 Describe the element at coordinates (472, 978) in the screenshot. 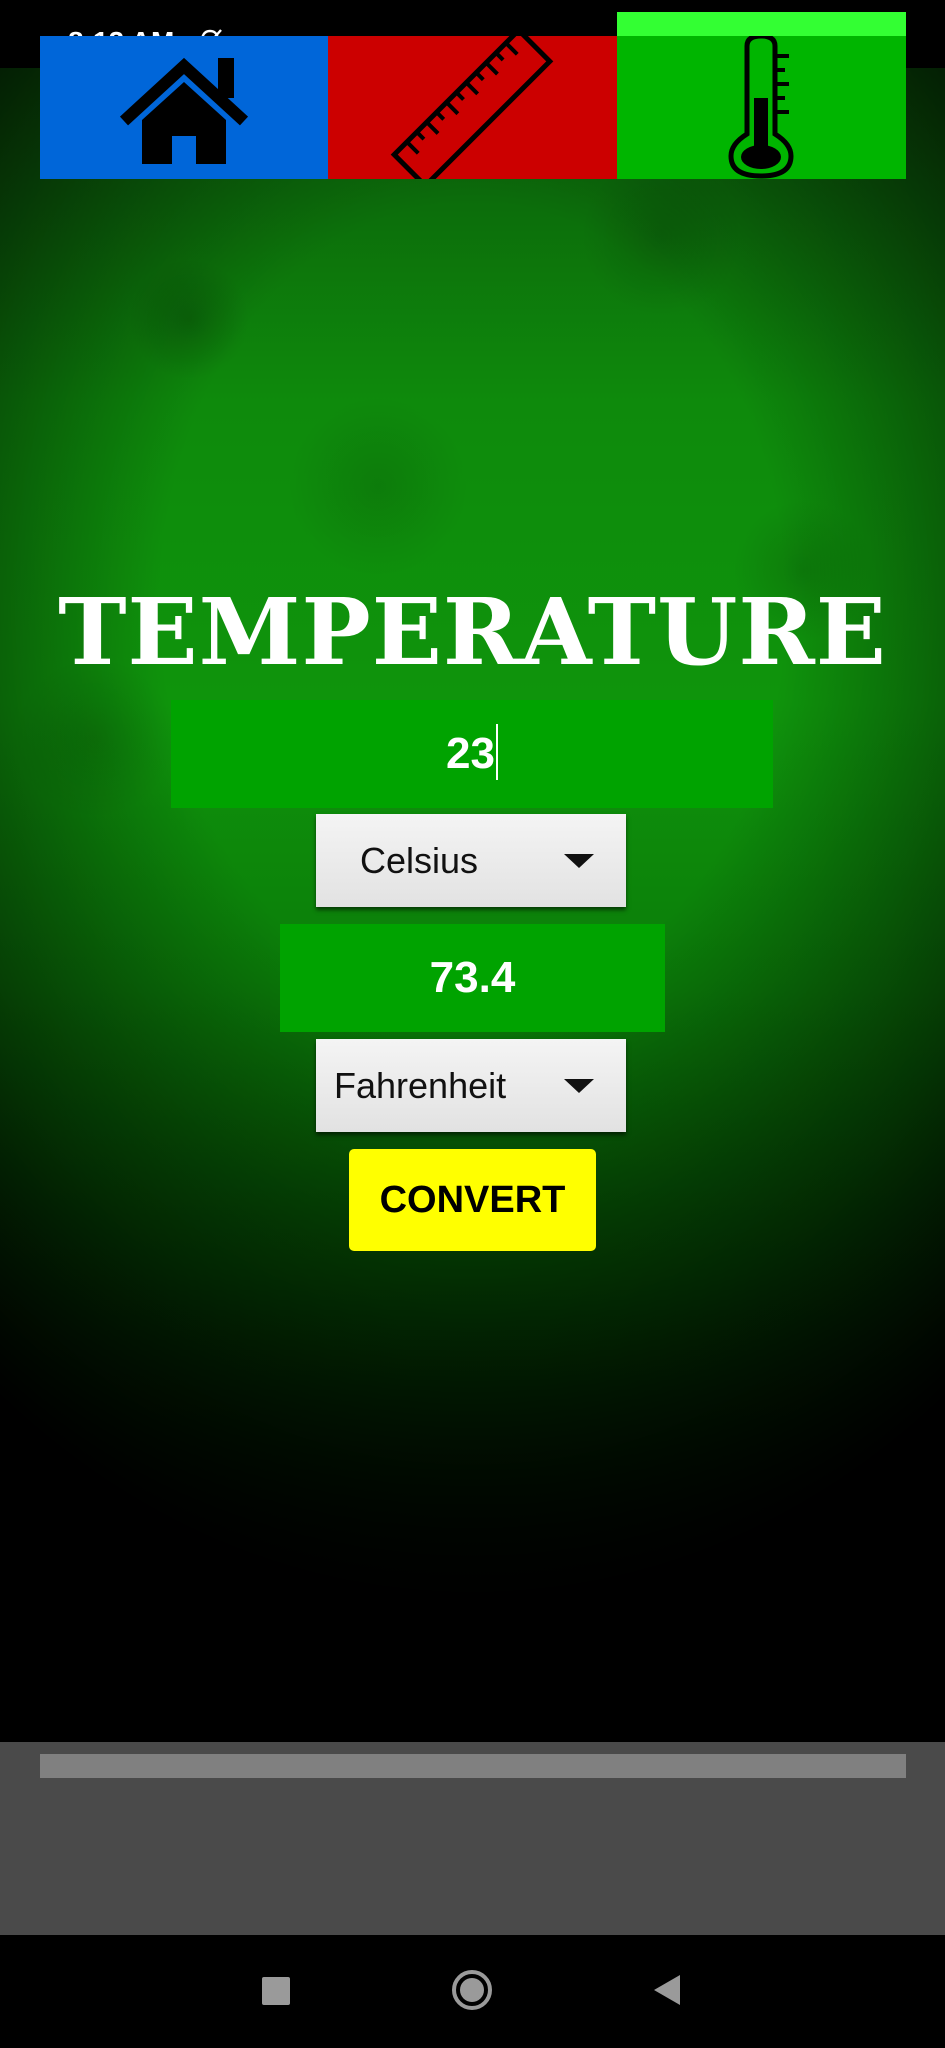

I see `result-field: 73.4` at that location.